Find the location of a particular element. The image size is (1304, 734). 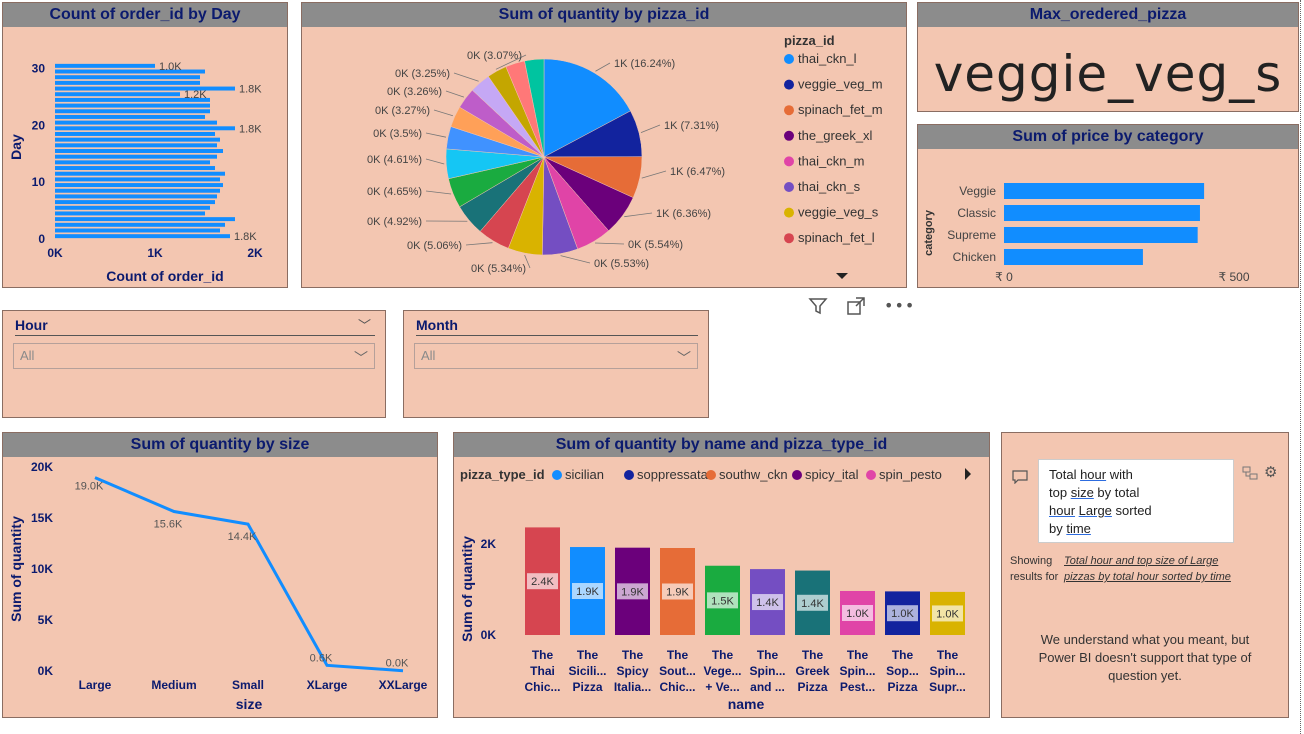

name-data-label: 1.4K is located at coordinates (767, 603).